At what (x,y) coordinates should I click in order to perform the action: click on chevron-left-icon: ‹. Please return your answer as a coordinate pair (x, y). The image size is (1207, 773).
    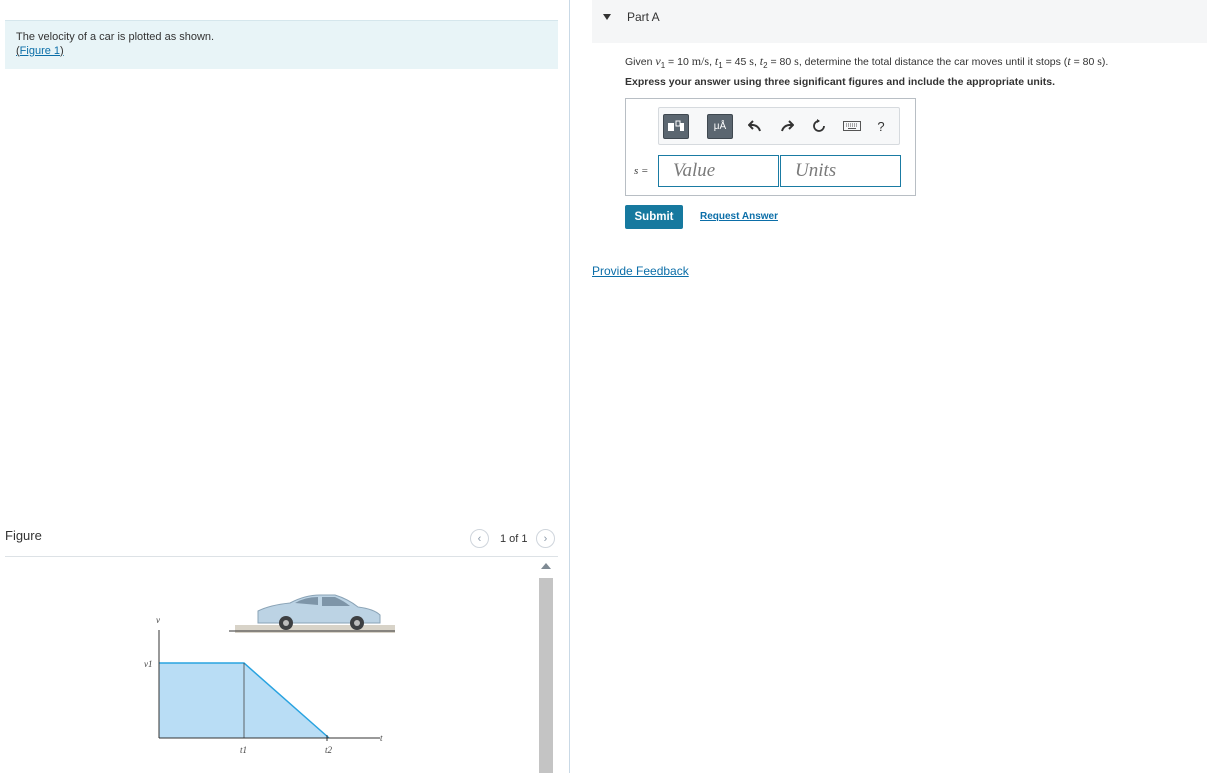
    Looking at the image, I should click on (479, 538).